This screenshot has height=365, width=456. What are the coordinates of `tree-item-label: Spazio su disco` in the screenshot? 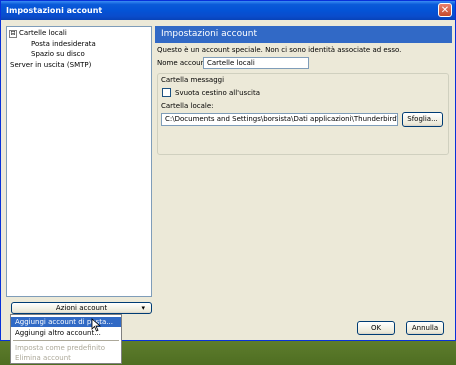 It's located at (58, 54).